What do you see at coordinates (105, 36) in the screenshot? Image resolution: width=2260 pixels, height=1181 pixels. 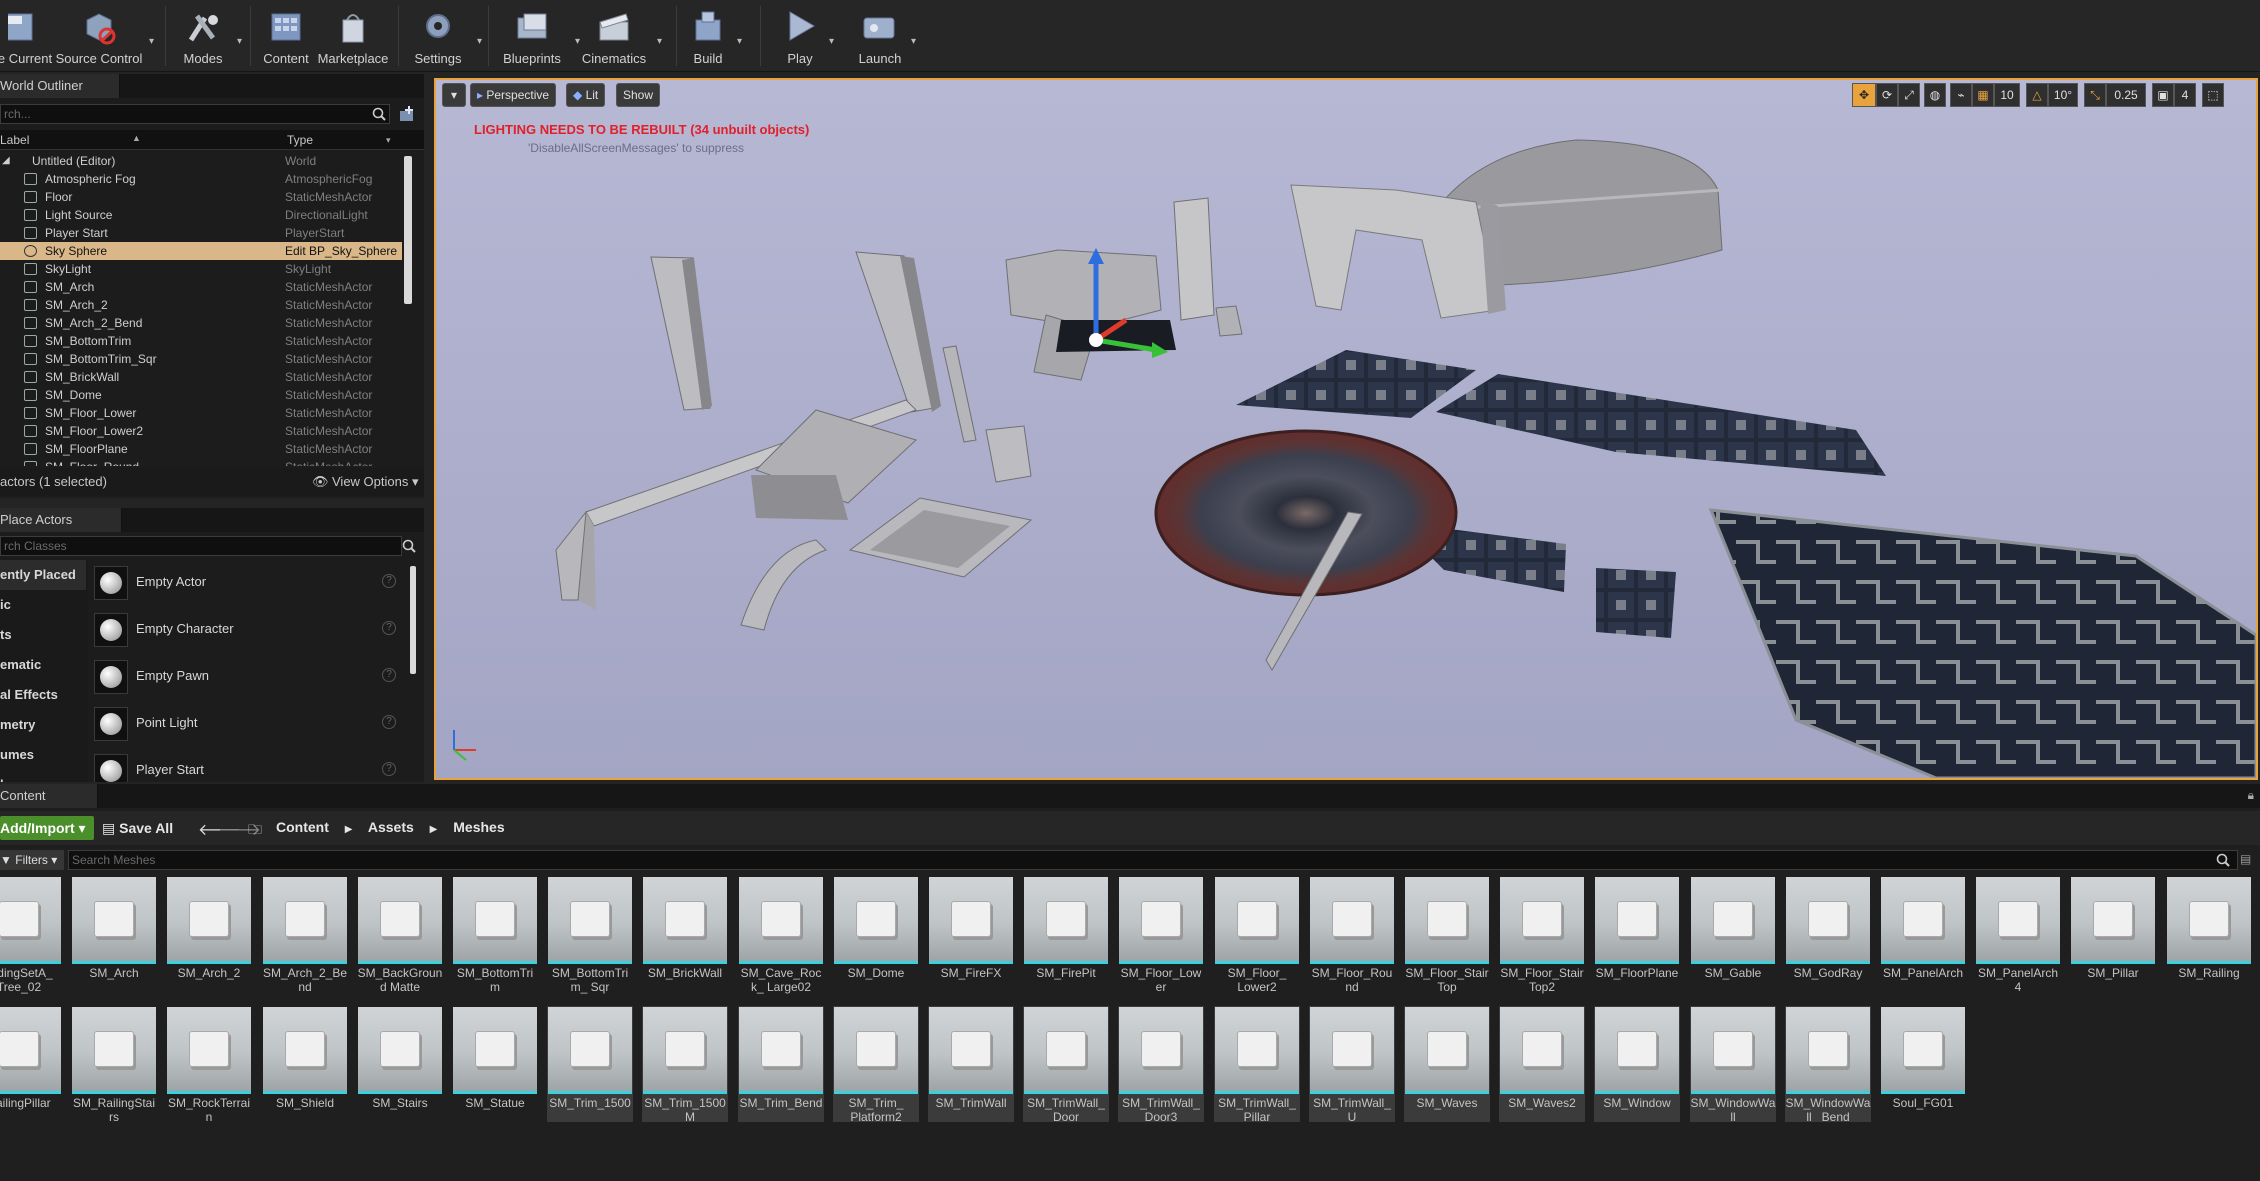 I see `source-control-button: Source Control ▾` at bounding box center [105, 36].